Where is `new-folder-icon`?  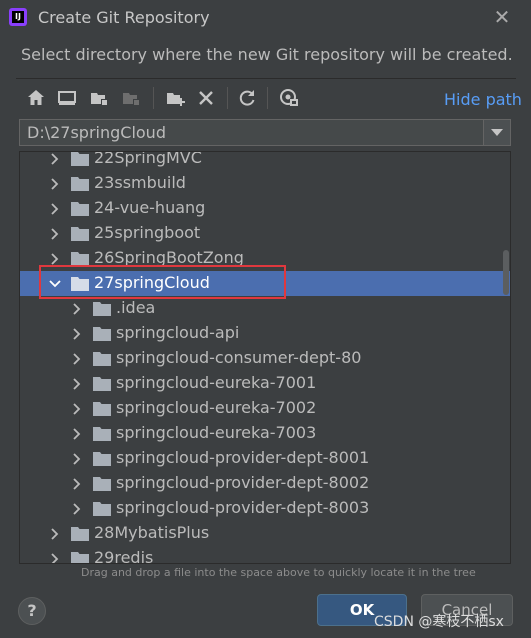
new-folder-icon is located at coordinates (175, 98).